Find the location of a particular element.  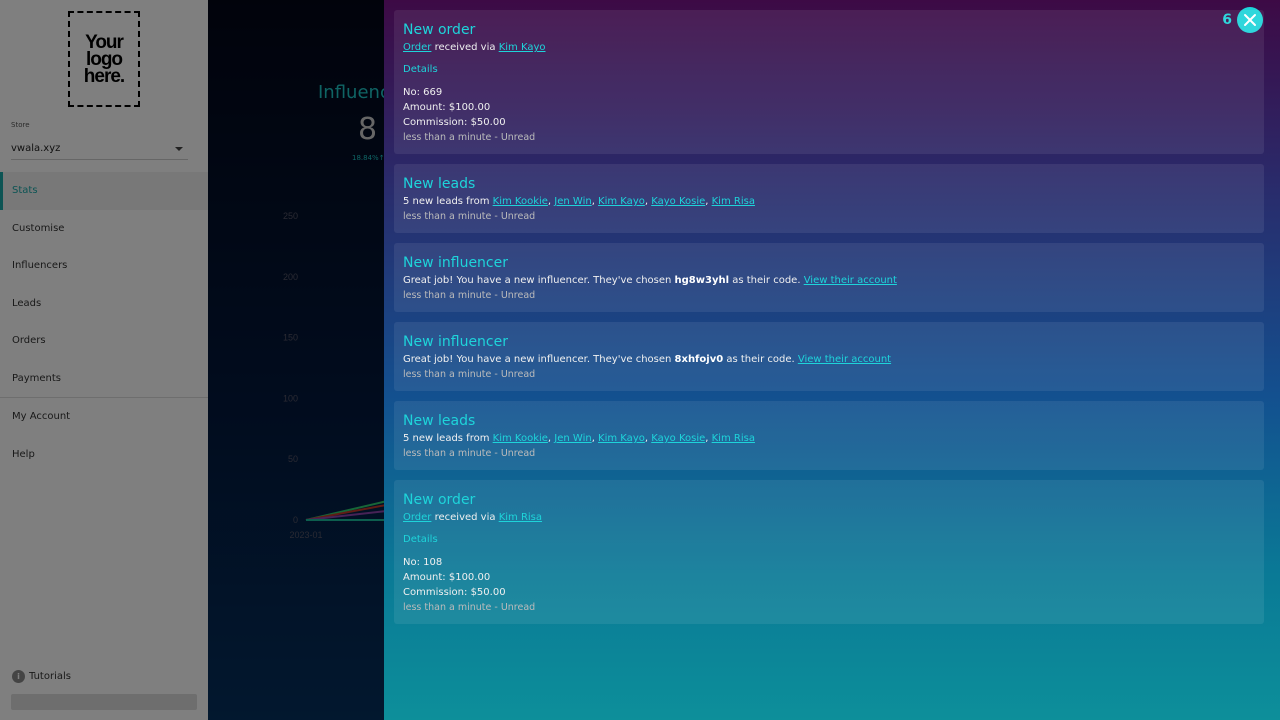

sidebar-item-stats: Stats is located at coordinates (104, 191).